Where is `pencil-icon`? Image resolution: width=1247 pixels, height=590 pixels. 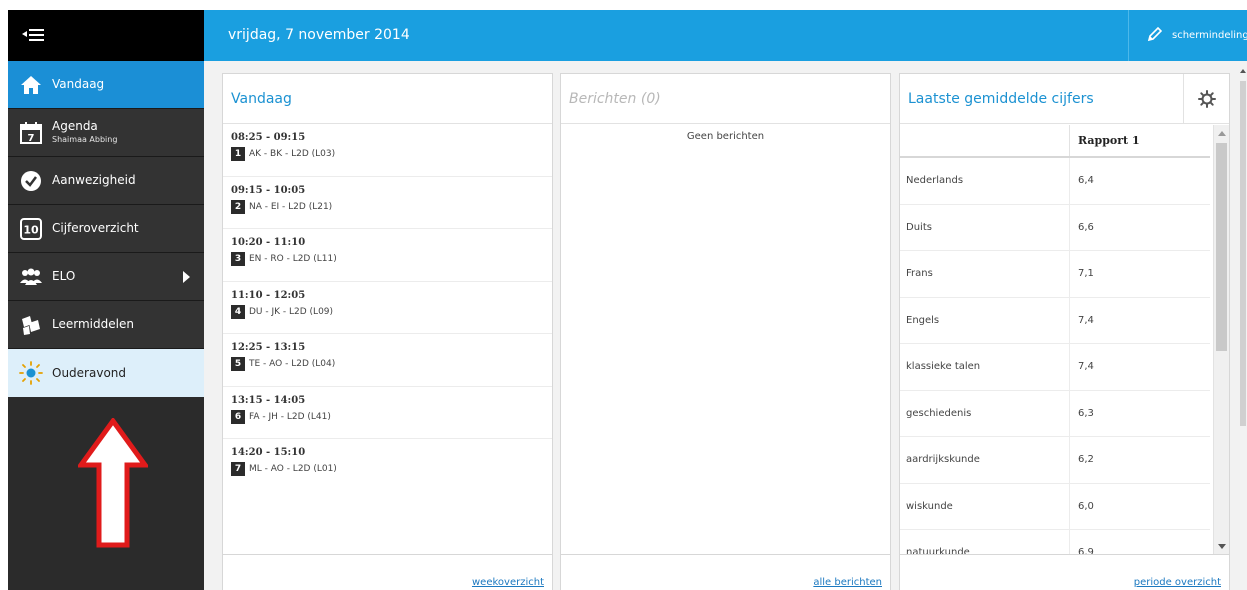 pencil-icon is located at coordinates (1154, 34).